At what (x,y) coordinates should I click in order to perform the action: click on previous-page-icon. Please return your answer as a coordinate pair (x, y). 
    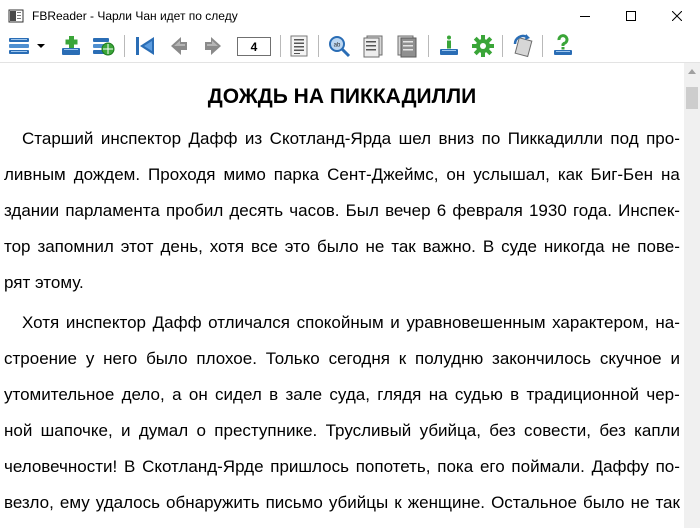
    Looking at the image, I should click on (373, 46).